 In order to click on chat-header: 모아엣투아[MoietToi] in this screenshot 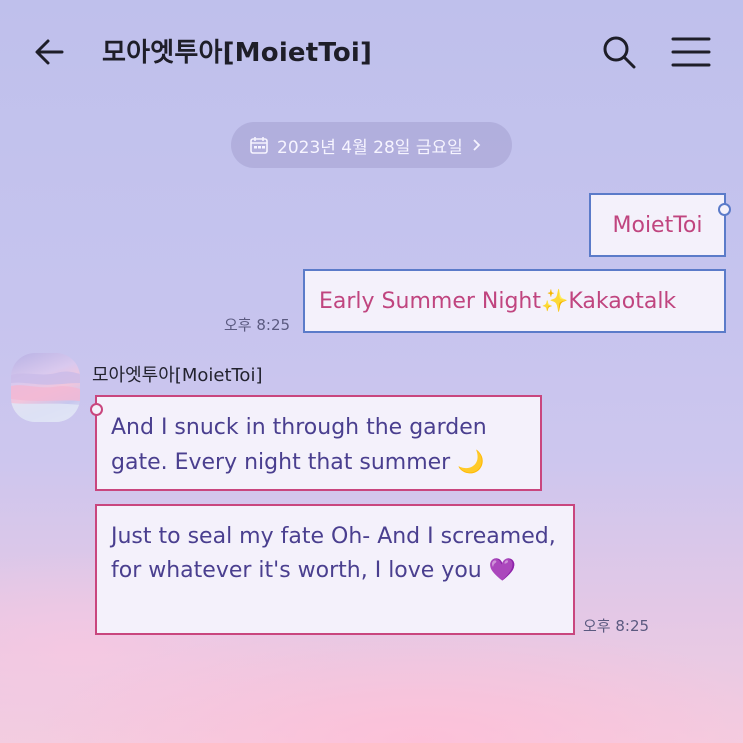, I will do `click(371, 50)`.